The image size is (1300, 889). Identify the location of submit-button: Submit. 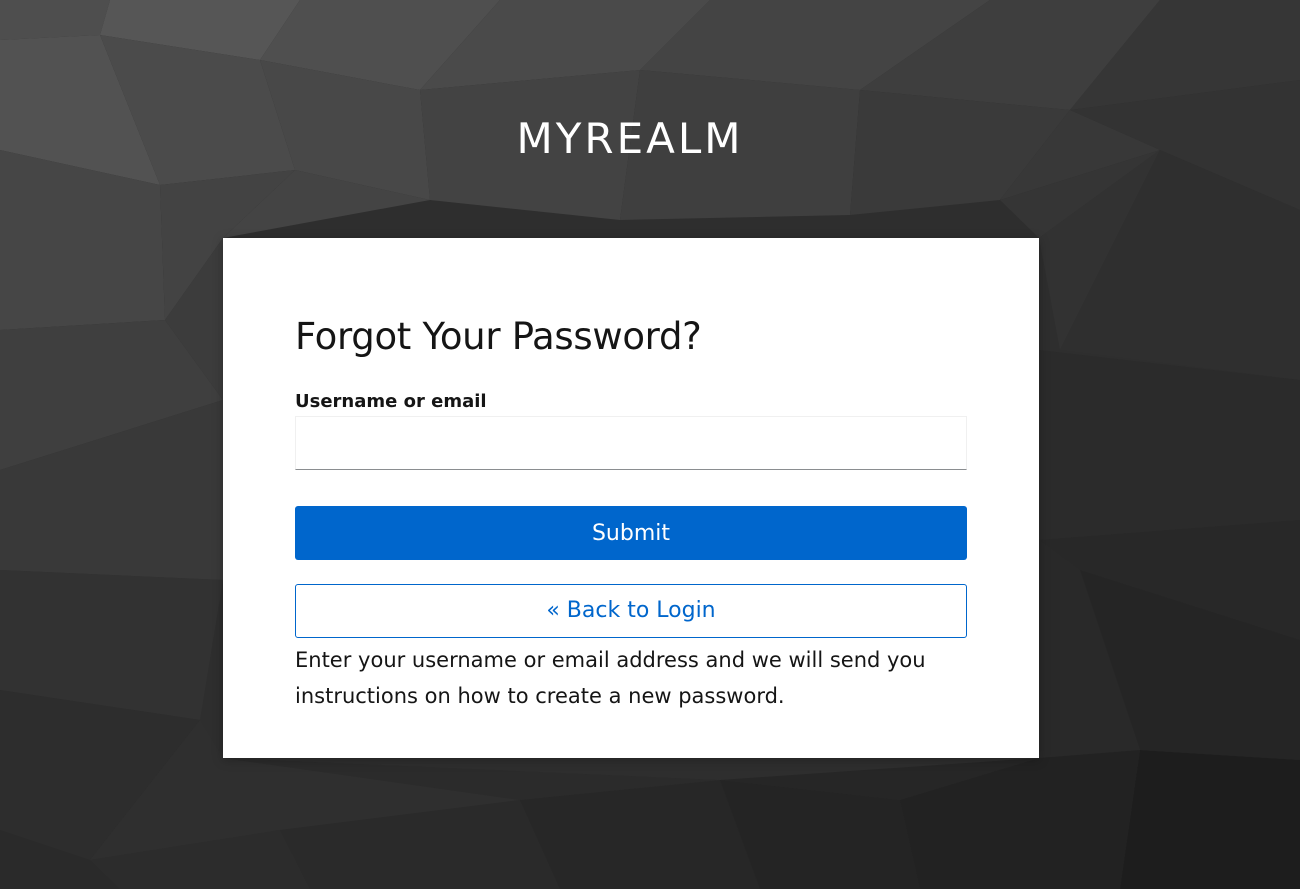
(631, 533).